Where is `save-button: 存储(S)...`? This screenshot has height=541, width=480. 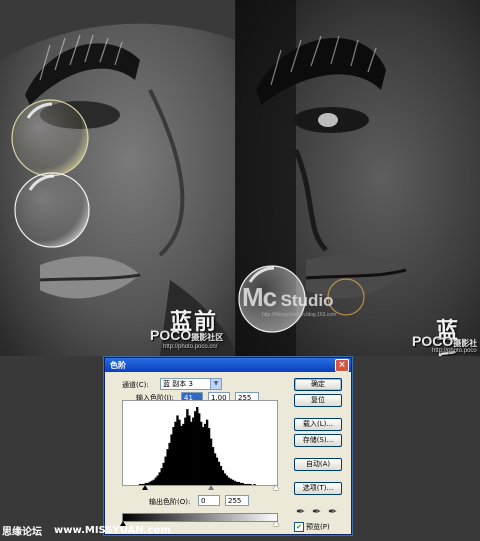
save-button: 存储(S)... is located at coordinates (318, 440).